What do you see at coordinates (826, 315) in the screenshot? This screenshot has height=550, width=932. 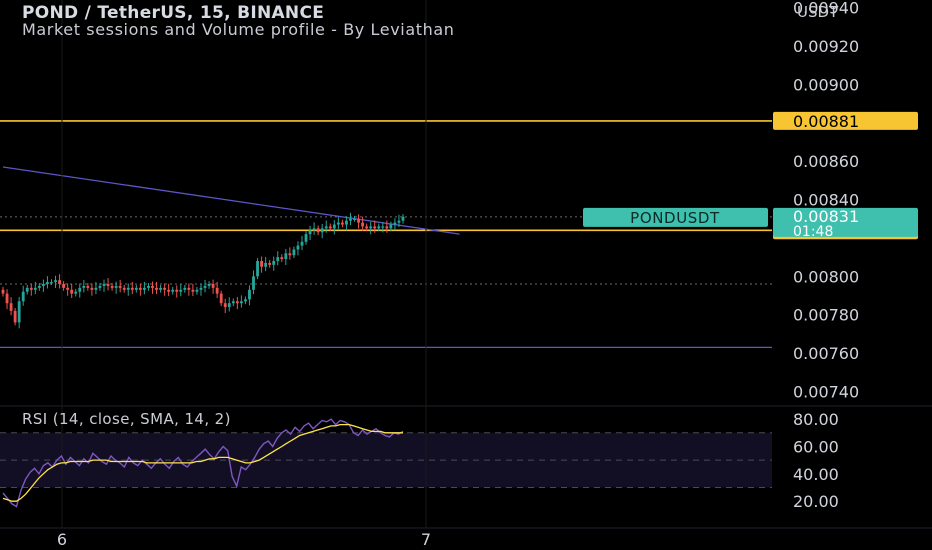 I see `price-tick-label: 0.00780` at bounding box center [826, 315].